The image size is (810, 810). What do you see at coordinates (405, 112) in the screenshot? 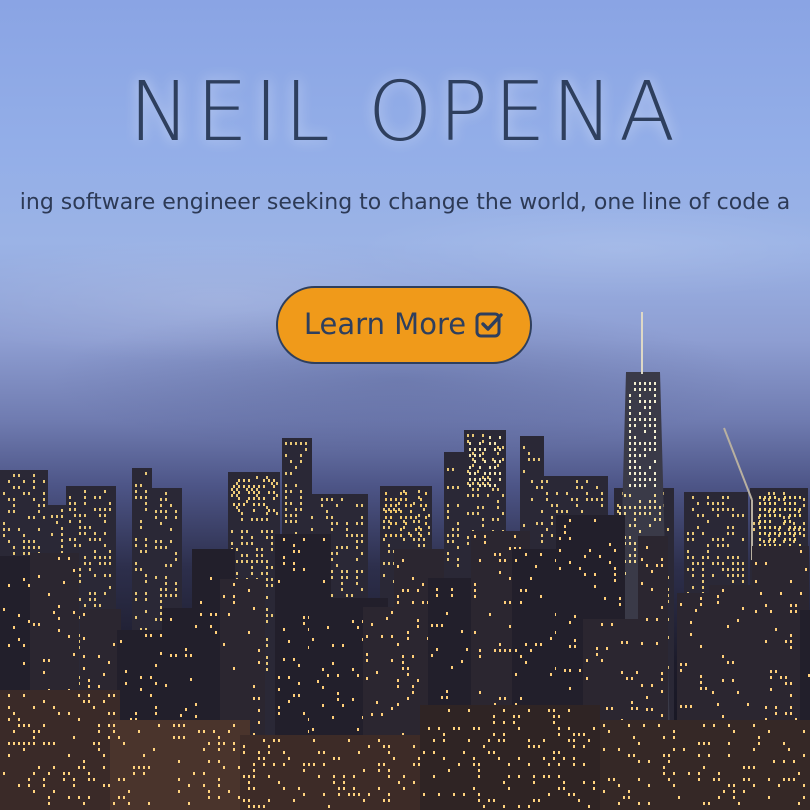
I see `page-title: NEIL OPENA` at bounding box center [405, 112].